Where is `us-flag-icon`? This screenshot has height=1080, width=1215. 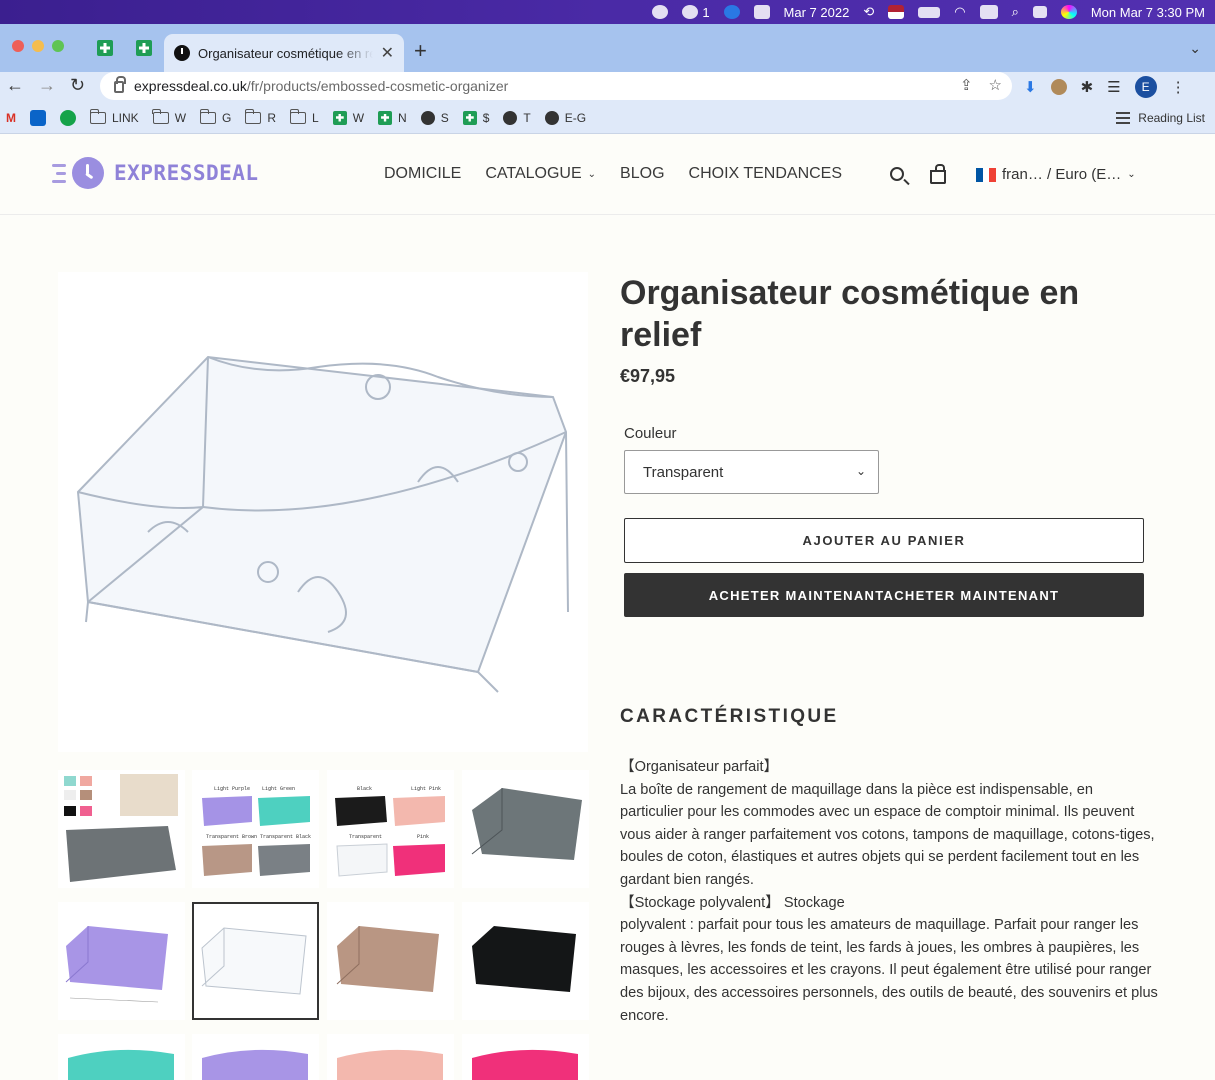
us-flag-icon is located at coordinates (896, 12).